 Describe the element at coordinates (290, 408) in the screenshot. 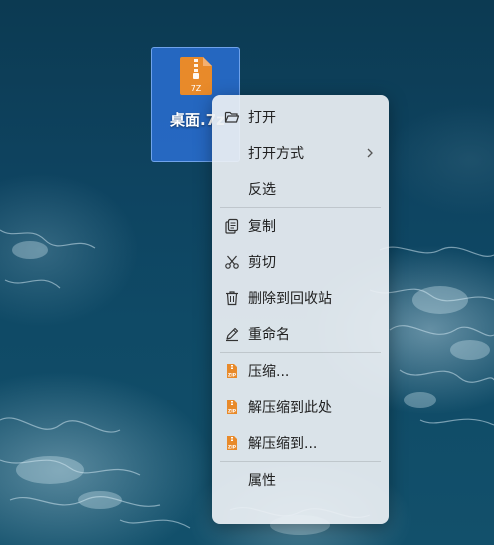

I see `menu-item-label: 解压缩到此处` at that location.